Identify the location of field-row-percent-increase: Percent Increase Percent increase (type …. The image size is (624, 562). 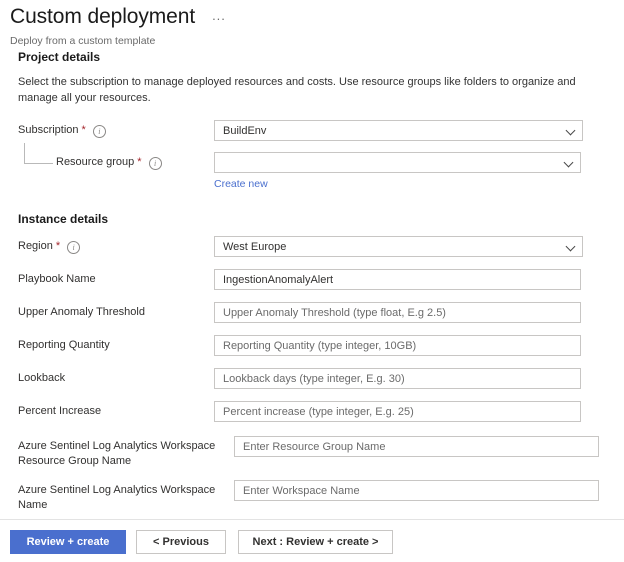
(312, 411).